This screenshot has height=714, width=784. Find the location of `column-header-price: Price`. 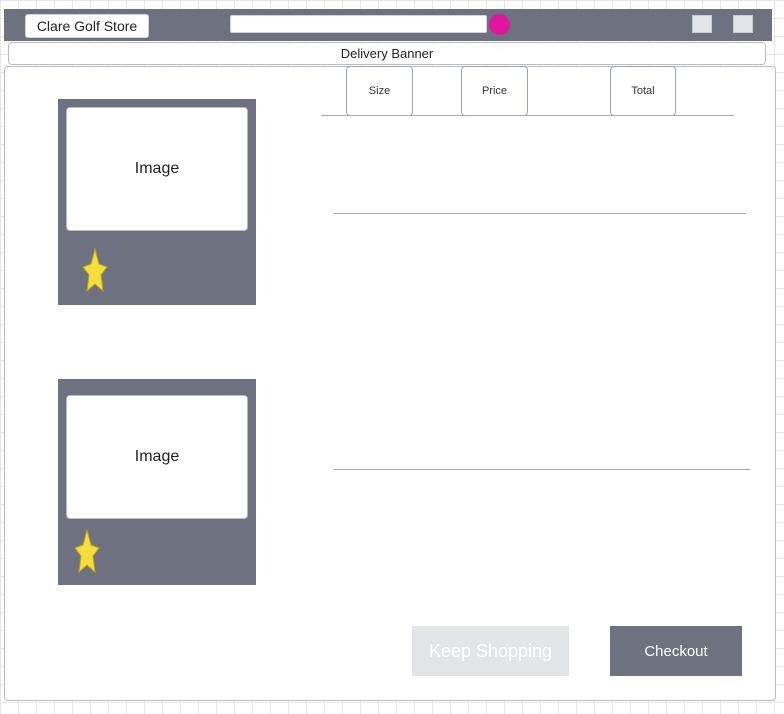

column-header-price: Price is located at coordinates (494, 91).